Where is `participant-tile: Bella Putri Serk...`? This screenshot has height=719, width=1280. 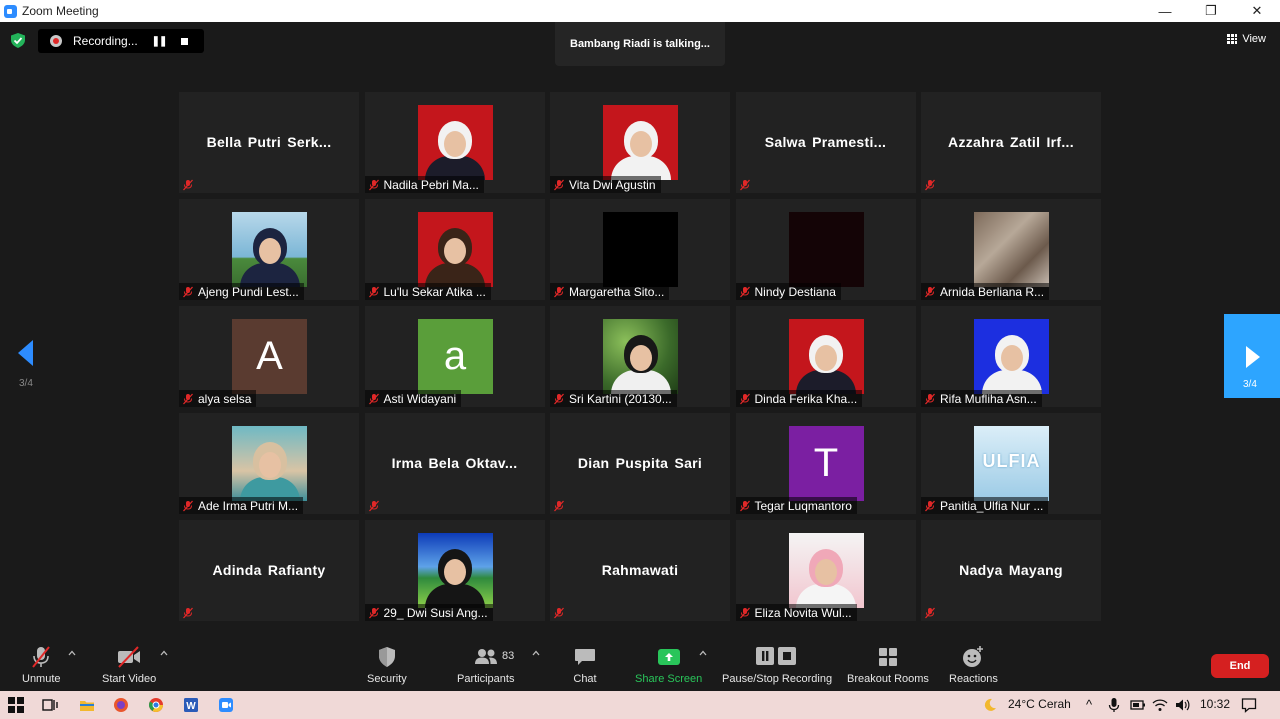
participant-tile: Bella Putri Serk... is located at coordinates (269, 142).